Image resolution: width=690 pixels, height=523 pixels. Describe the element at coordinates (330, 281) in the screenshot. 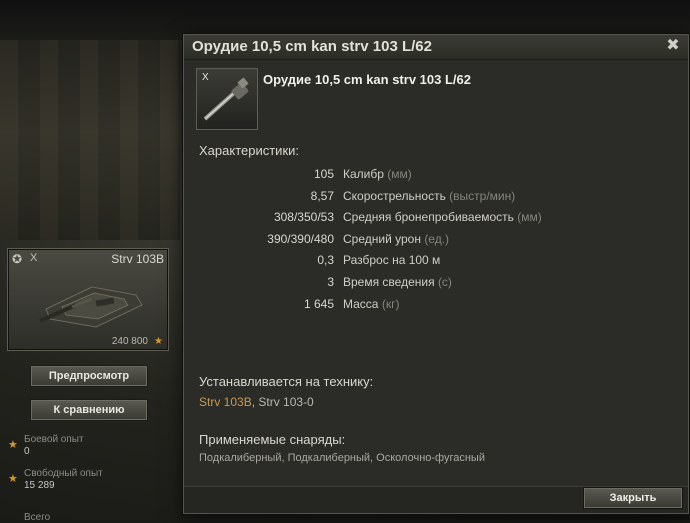

I see `spec-value: 3` at that location.